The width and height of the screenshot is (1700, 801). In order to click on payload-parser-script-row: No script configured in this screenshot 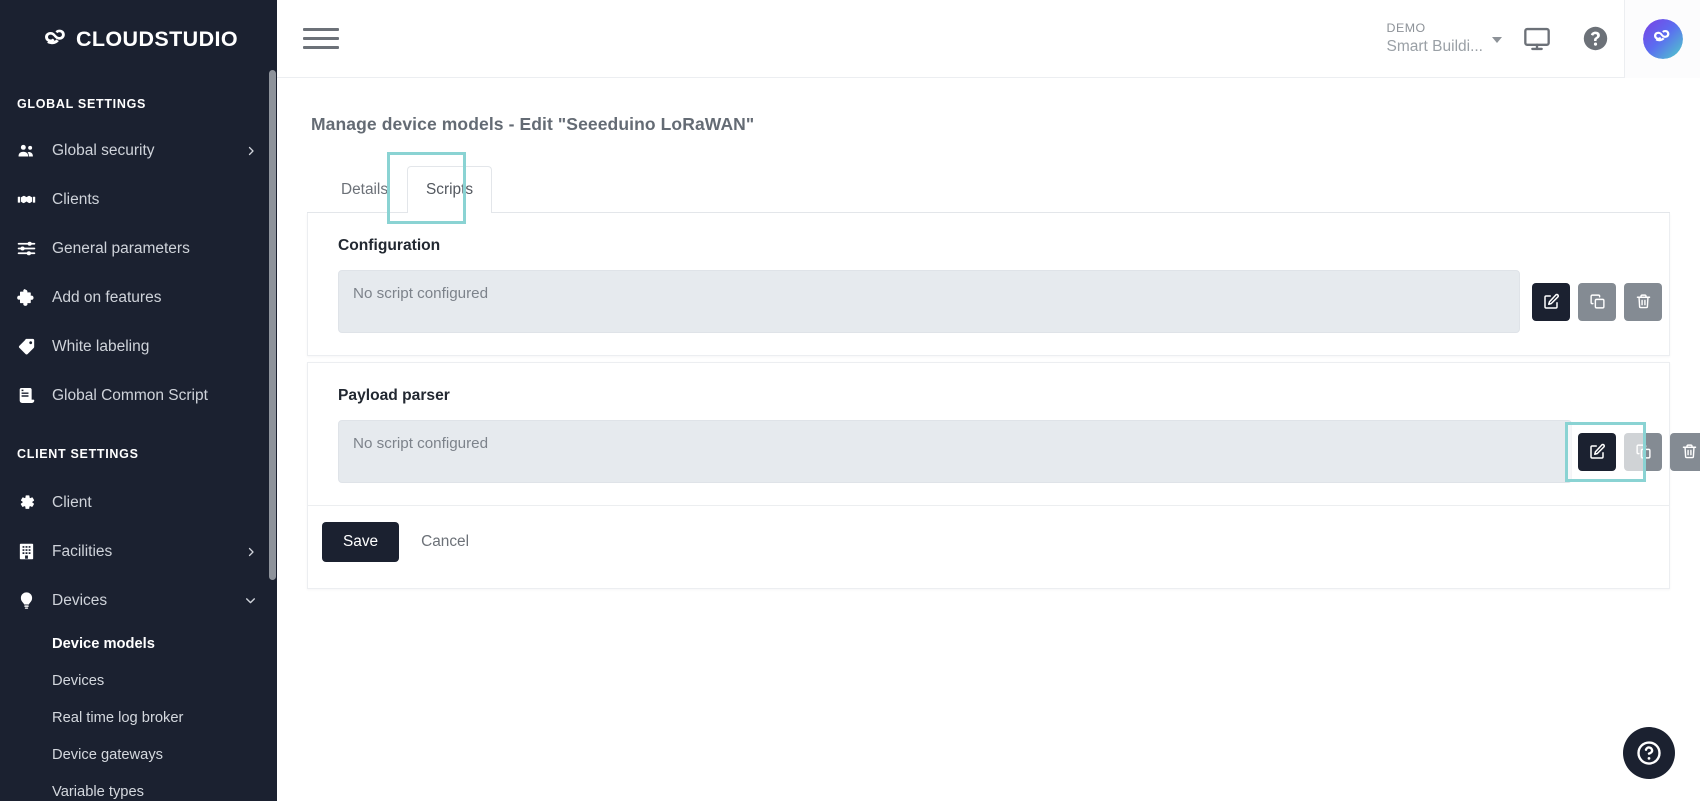, I will do `click(1012, 451)`.